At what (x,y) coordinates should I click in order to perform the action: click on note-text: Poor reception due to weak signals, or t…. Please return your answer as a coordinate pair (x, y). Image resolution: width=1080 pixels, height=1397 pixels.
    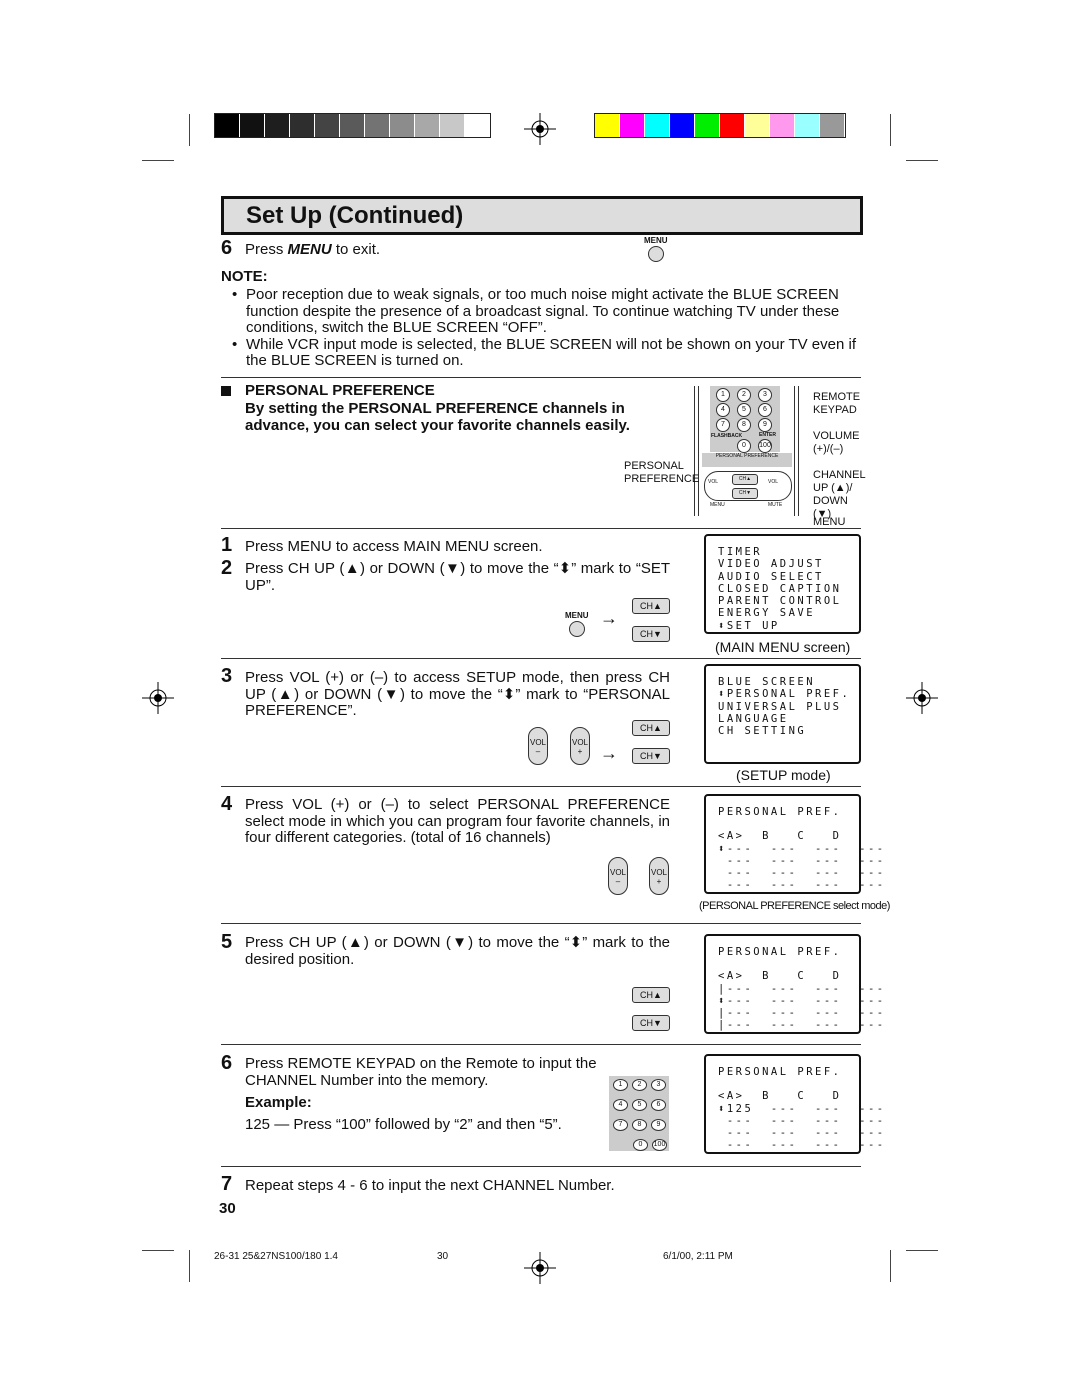
    Looking at the image, I should click on (543, 311).